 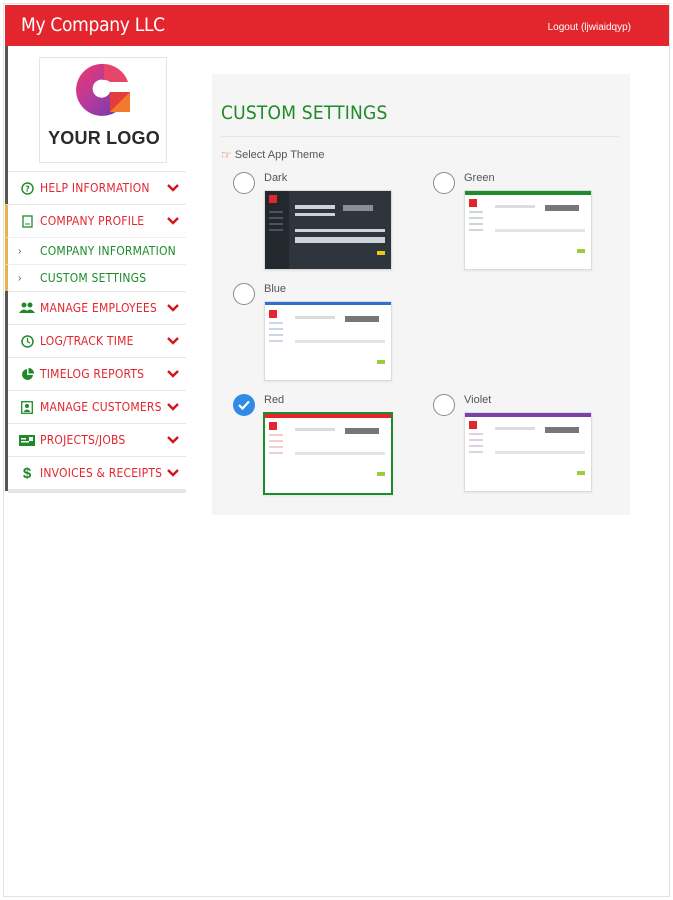 I want to click on clock-icon, so click(x=27, y=341).